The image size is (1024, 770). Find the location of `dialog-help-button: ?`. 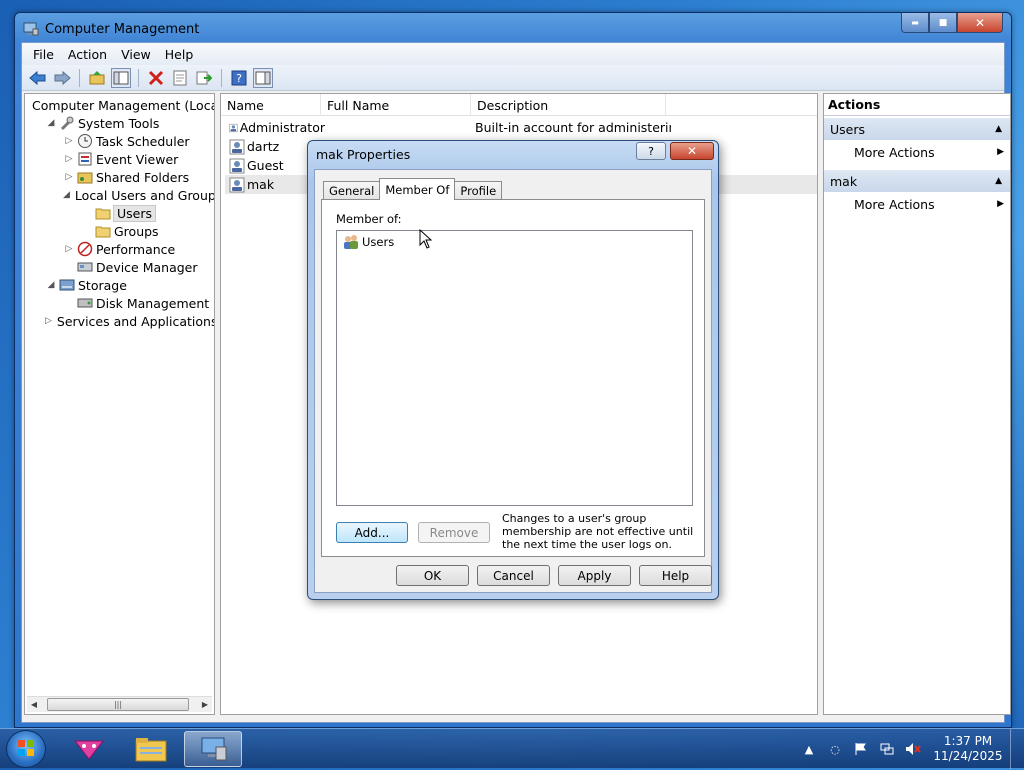

dialog-help-button: ? is located at coordinates (651, 151).